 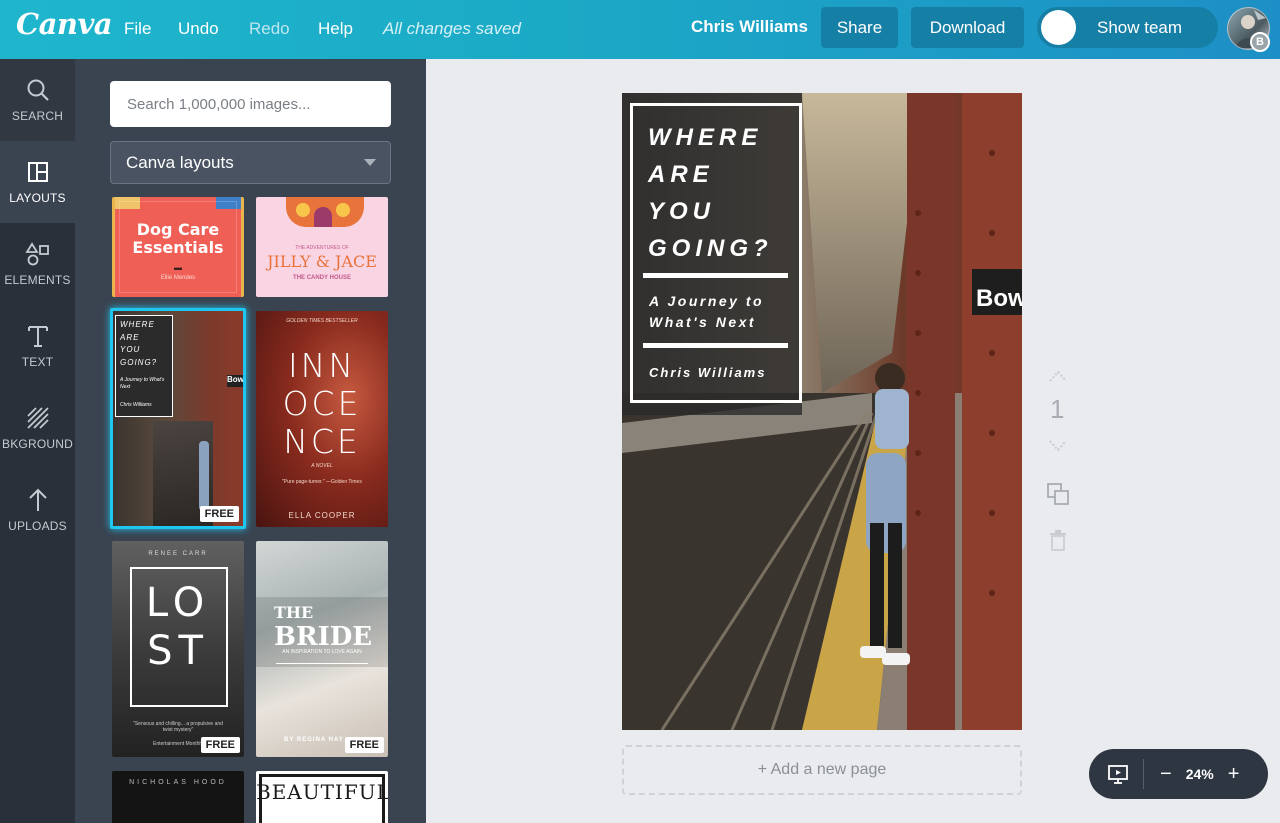 I want to click on design-author: Chris Williams, so click(x=707, y=372).